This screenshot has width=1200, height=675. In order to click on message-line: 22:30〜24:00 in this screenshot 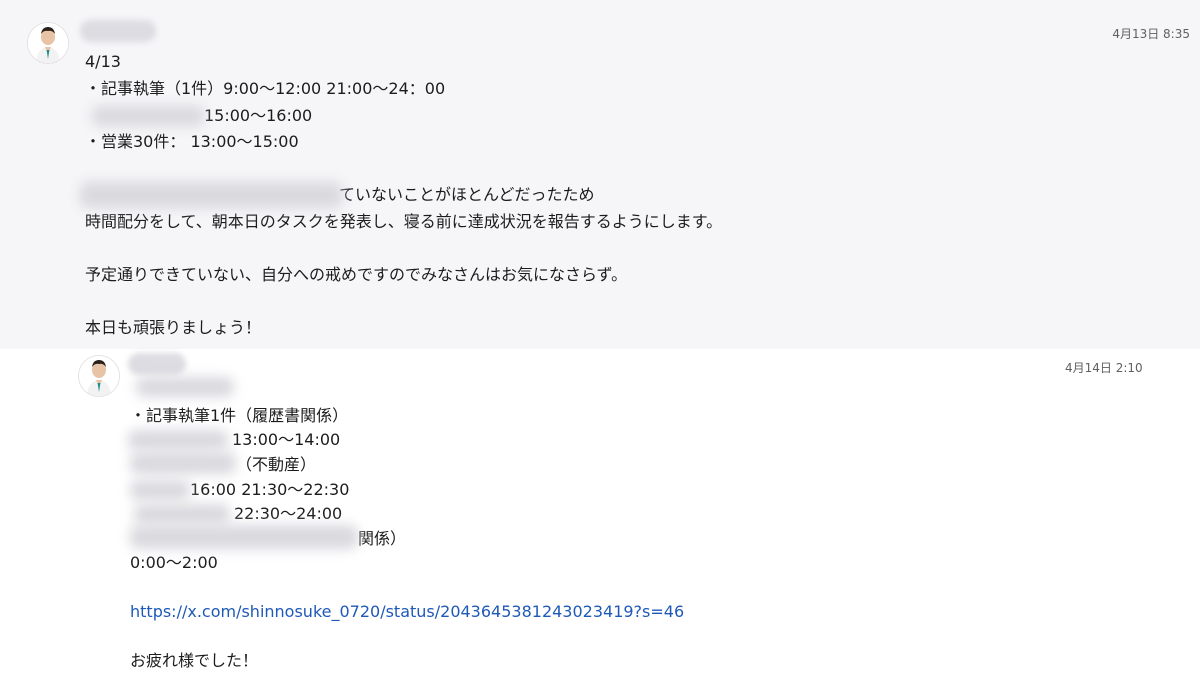, I will do `click(288, 513)`.